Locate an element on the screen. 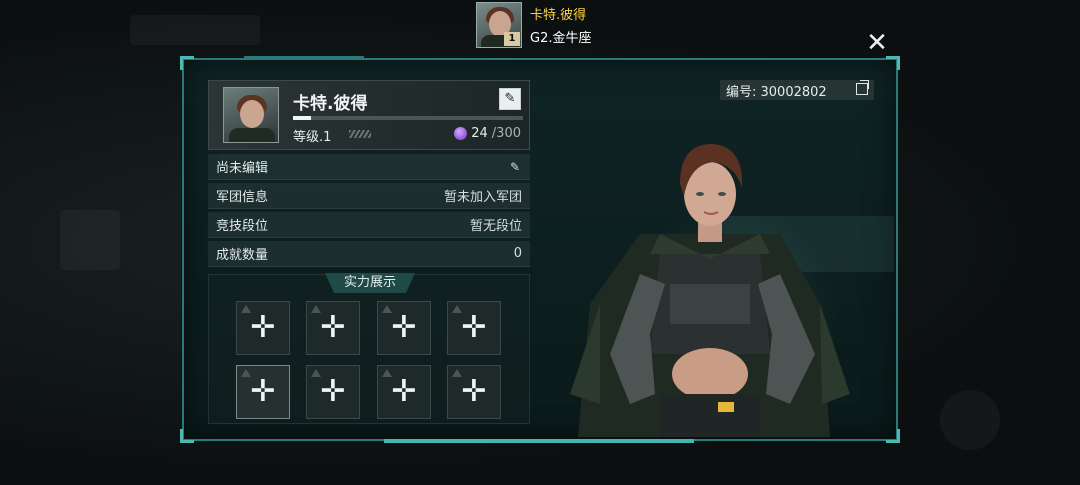 The height and width of the screenshot is (485, 1080). legion-value: 暂未加入军团 is located at coordinates (482, 197).